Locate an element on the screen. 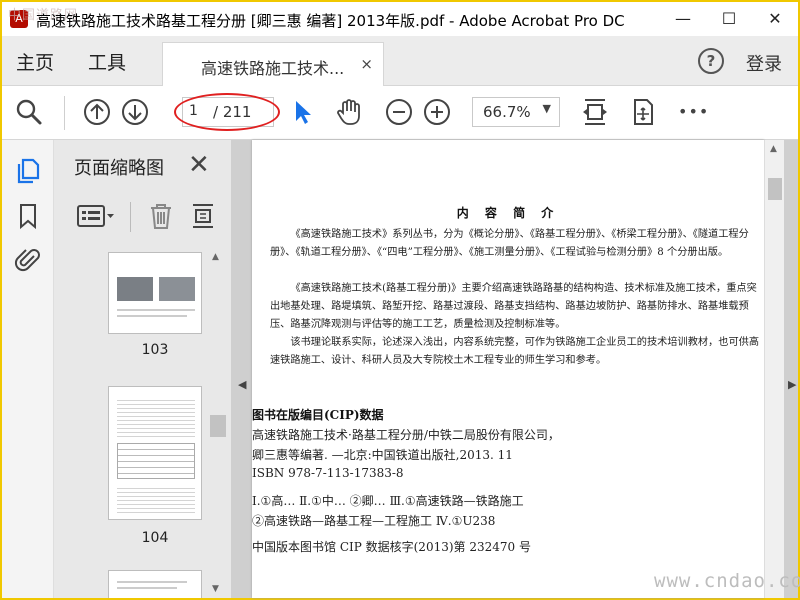 The height and width of the screenshot is (600, 800). next-page-icon is located at coordinates (135, 112).